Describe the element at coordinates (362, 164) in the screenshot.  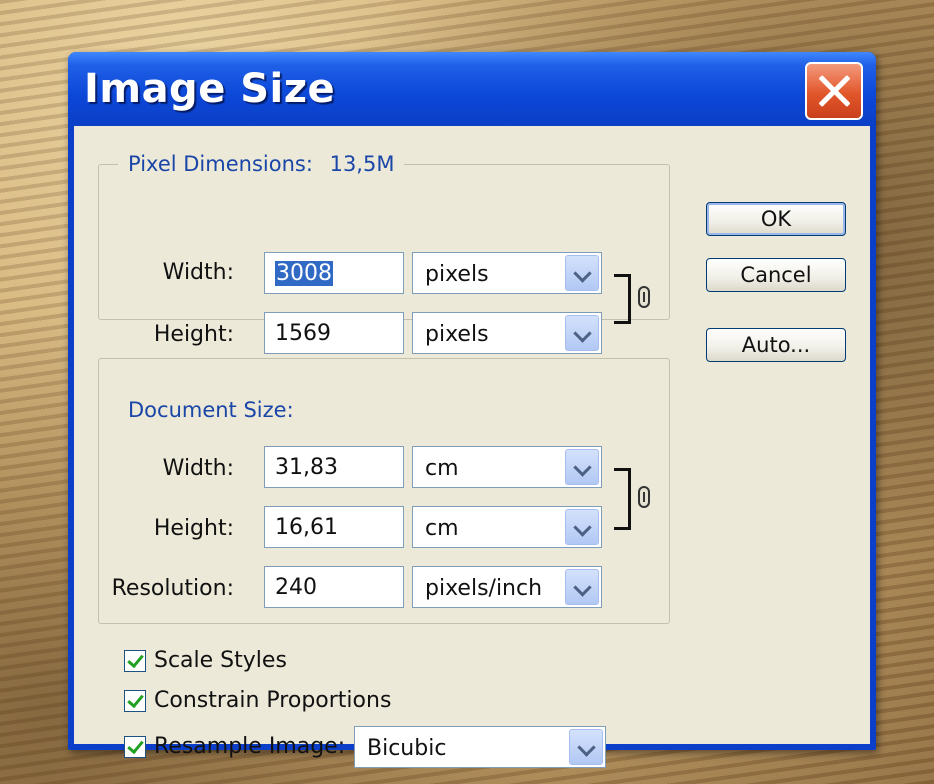
I see `pixel-dimensions-size: 13,5M` at that location.